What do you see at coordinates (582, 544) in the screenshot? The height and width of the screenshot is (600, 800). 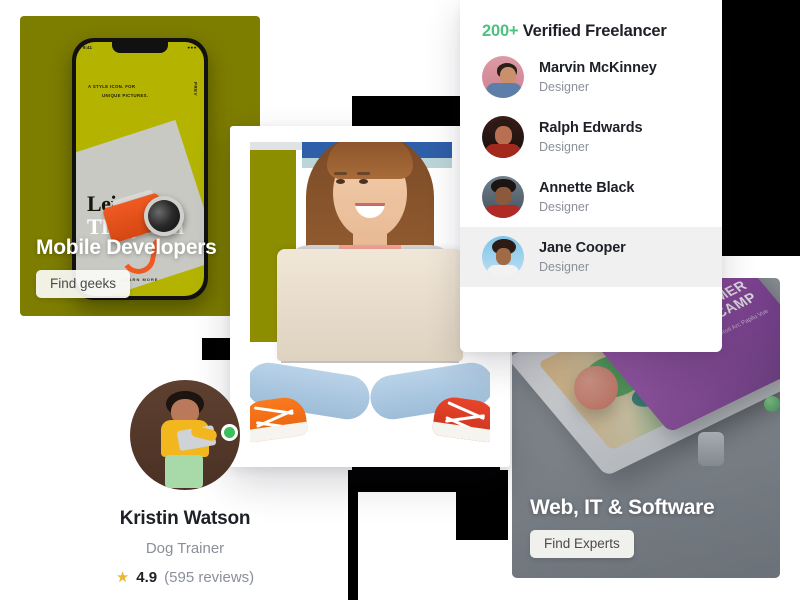 I see `find-experts-button: Find Experts` at bounding box center [582, 544].